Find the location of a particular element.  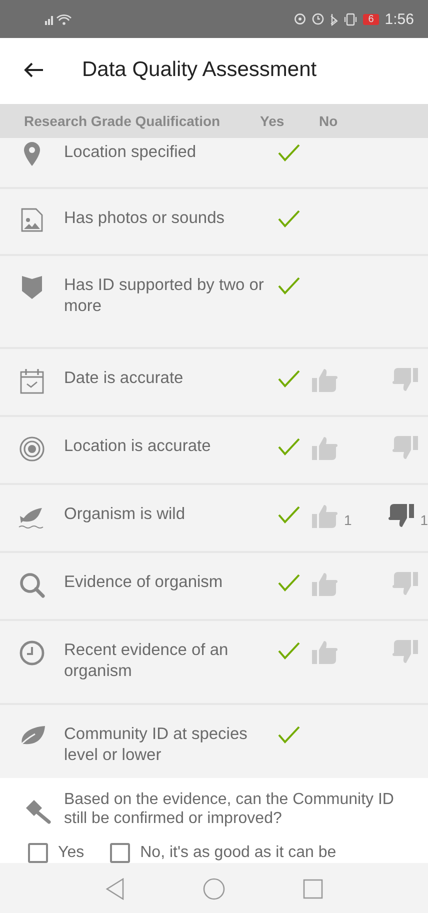

criterion-label: Location is accurate is located at coordinates (138, 446).